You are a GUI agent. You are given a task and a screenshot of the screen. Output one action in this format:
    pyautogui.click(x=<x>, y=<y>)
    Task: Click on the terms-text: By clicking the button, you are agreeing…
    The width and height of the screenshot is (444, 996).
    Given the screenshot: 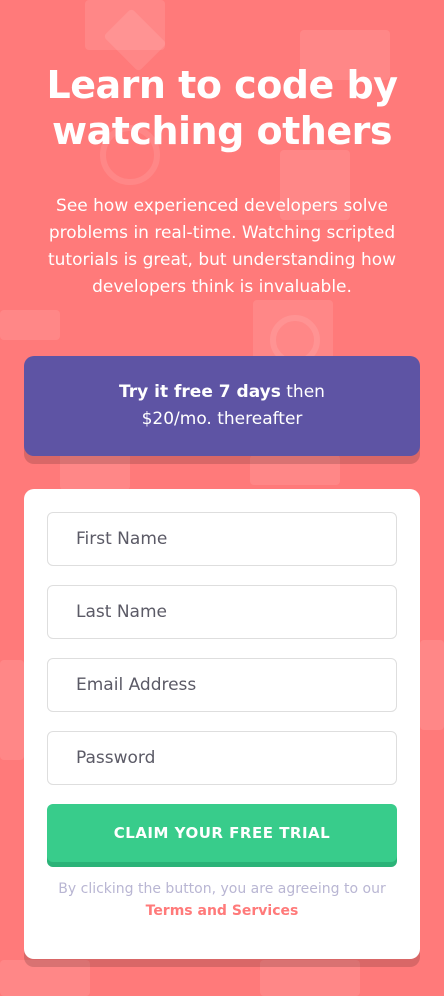 What is the action you would take?
    pyautogui.click(x=222, y=889)
    